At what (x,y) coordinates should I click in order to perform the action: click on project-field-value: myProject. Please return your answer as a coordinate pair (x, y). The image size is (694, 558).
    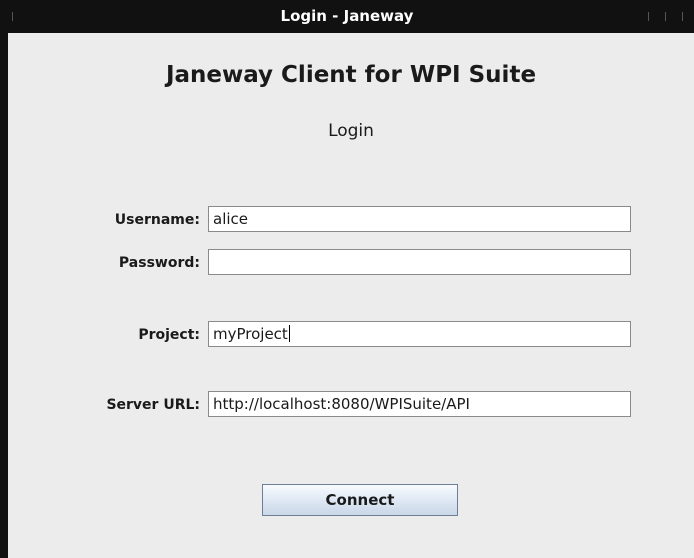
    Looking at the image, I should click on (250, 334).